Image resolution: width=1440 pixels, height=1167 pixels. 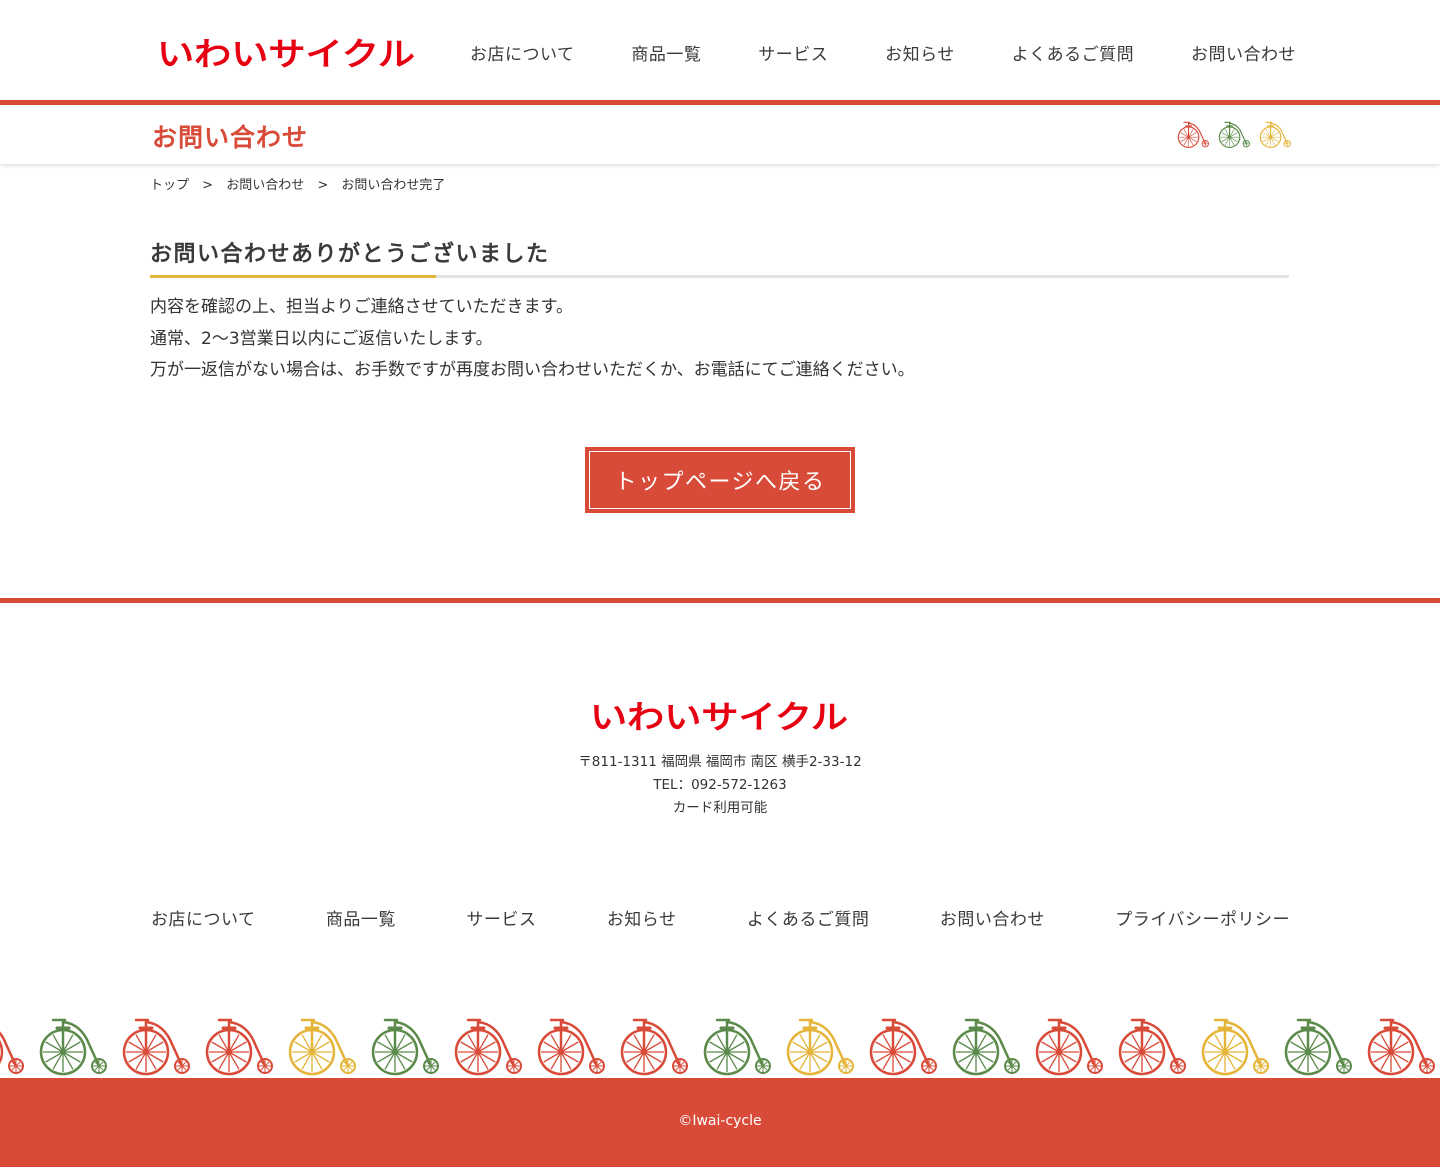 I want to click on back-button-label: トップページへ戻る, so click(x=720, y=480).